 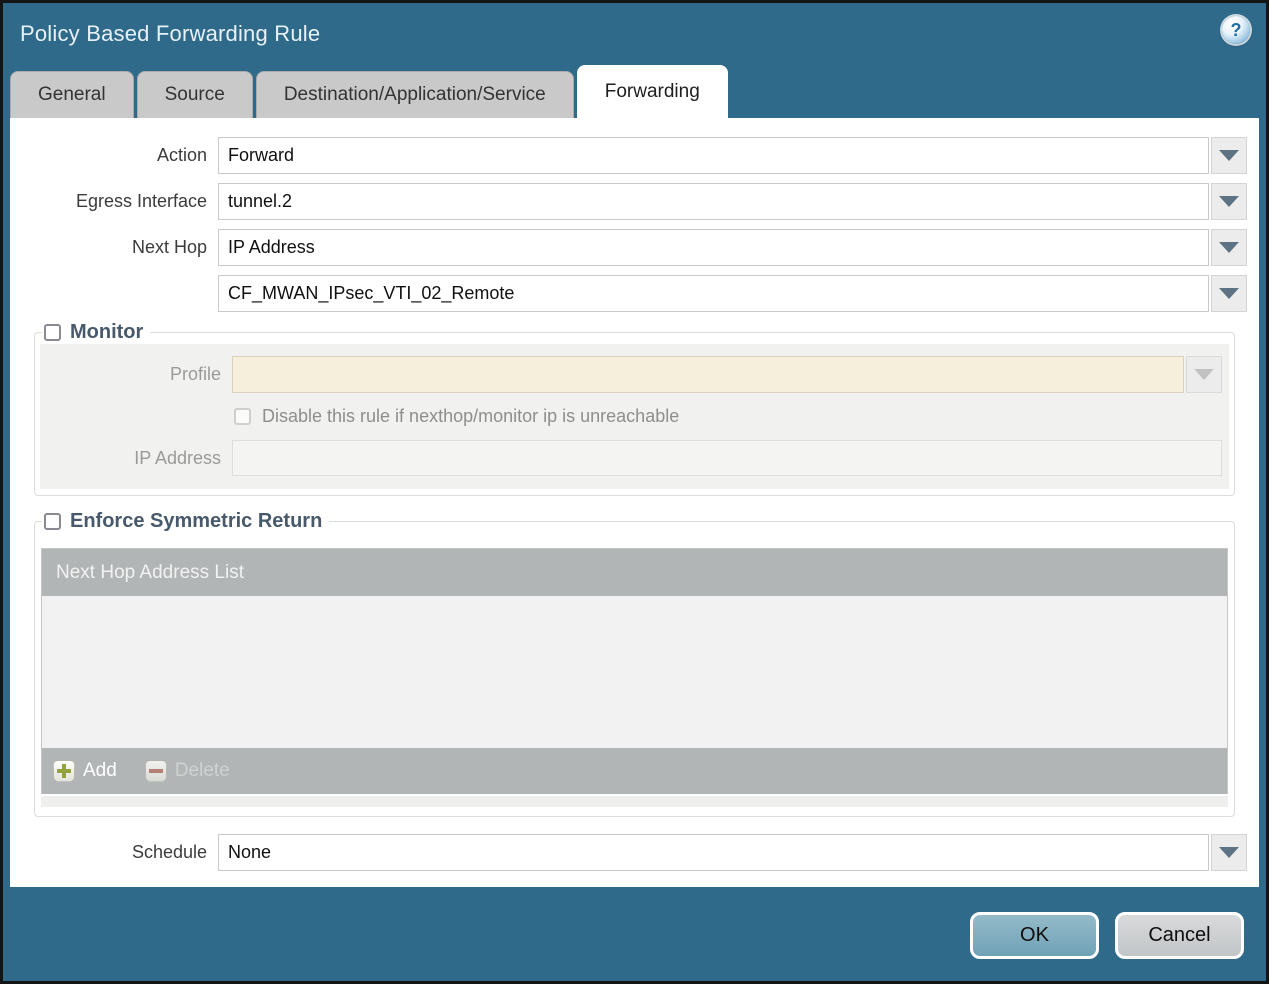 What do you see at coordinates (100, 770) in the screenshot?
I see `add-button-label: Add` at bounding box center [100, 770].